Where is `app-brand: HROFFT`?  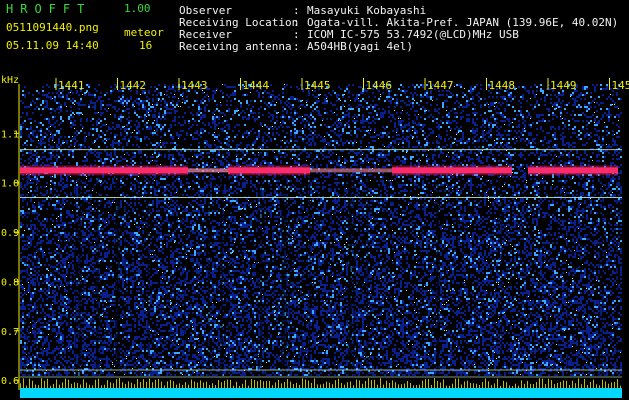 app-brand: HROFFT is located at coordinates (49, 9).